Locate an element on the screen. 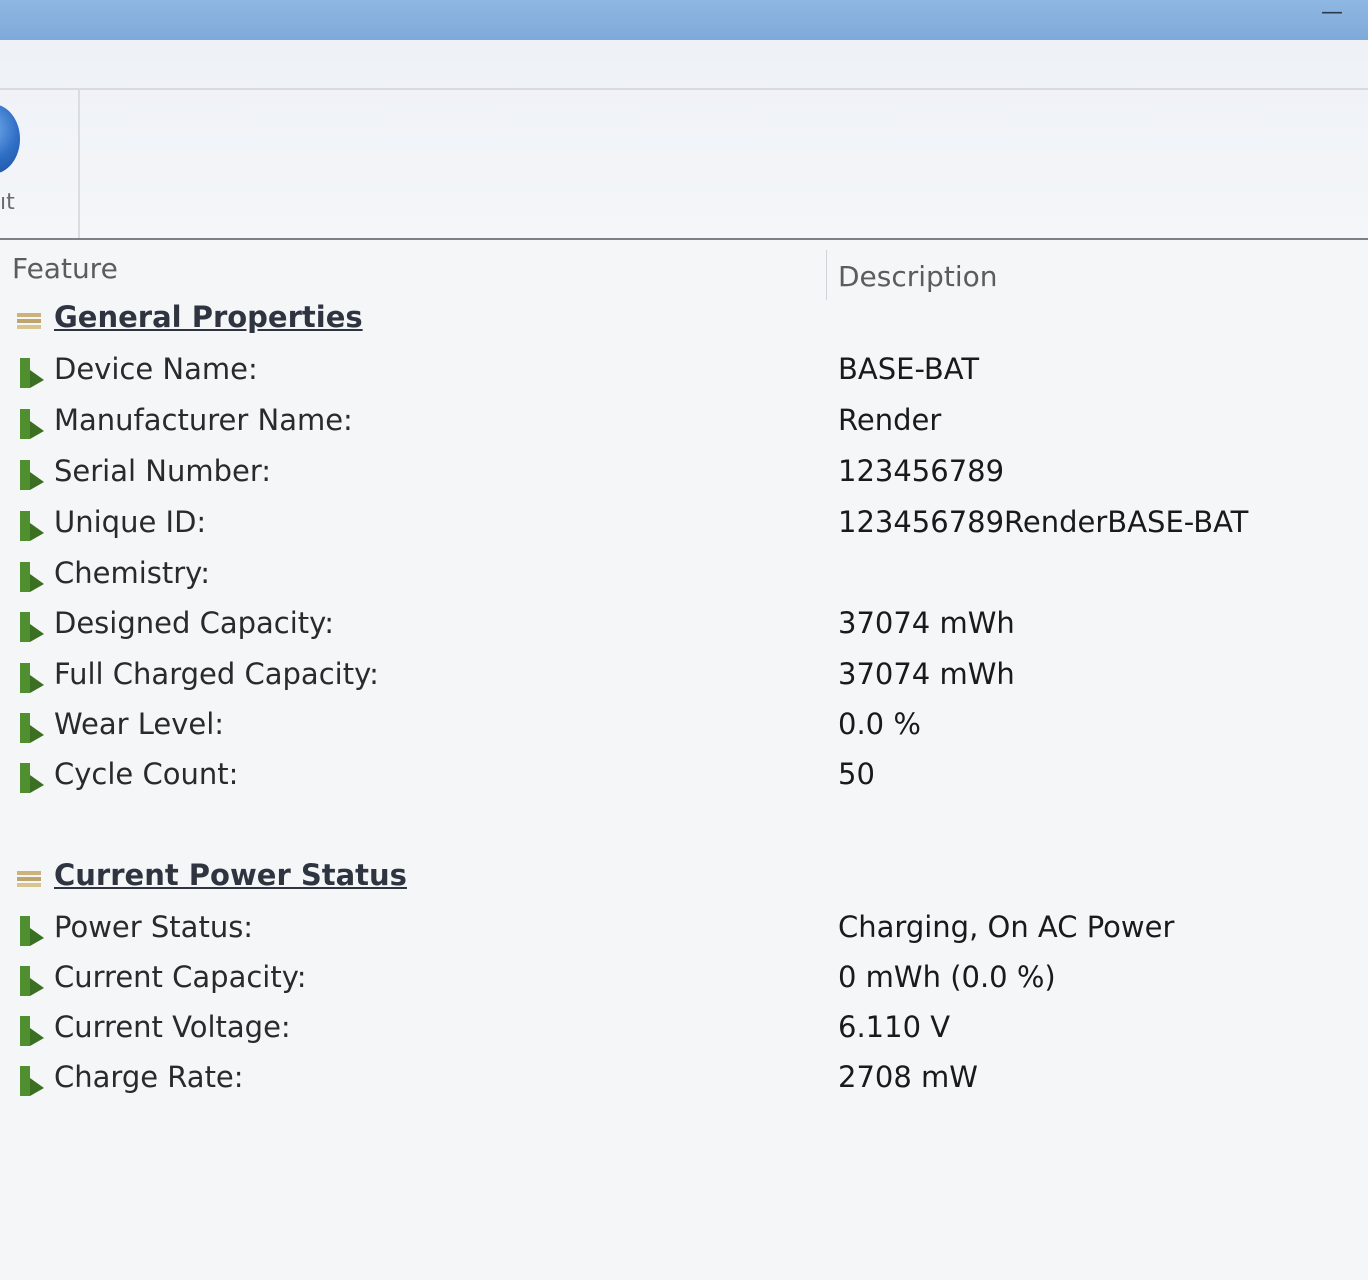 Image resolution: width=1368 pixels, height=1280 pixels. list-item: Designed Capacity: 37074 mWh is located at coordinates (684, 628).